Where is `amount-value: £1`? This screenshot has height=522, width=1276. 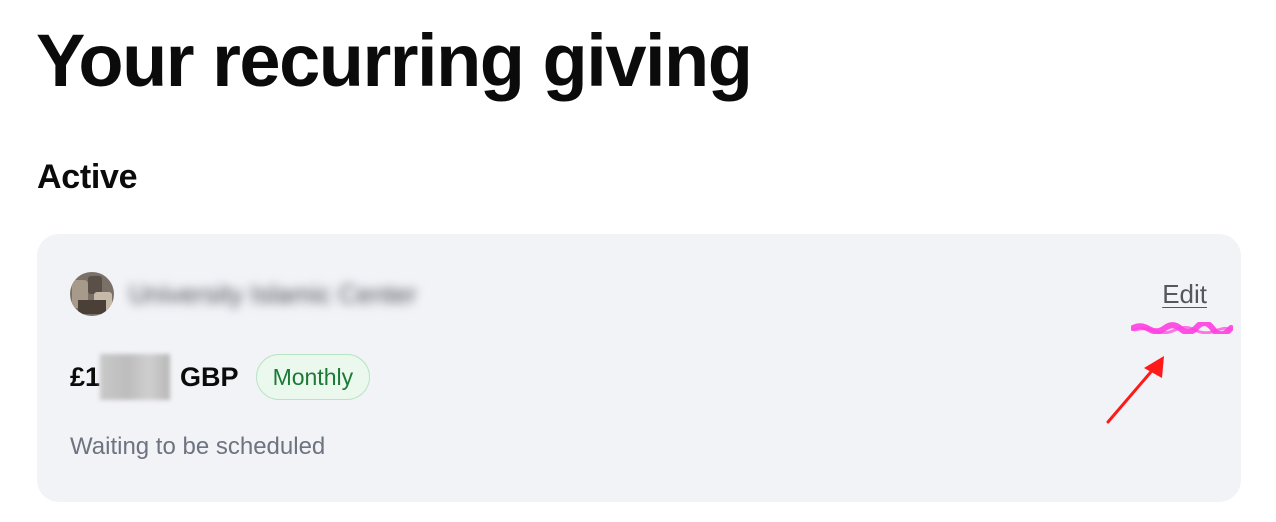
amount-value: £1 is located at coordinates (85, 377).